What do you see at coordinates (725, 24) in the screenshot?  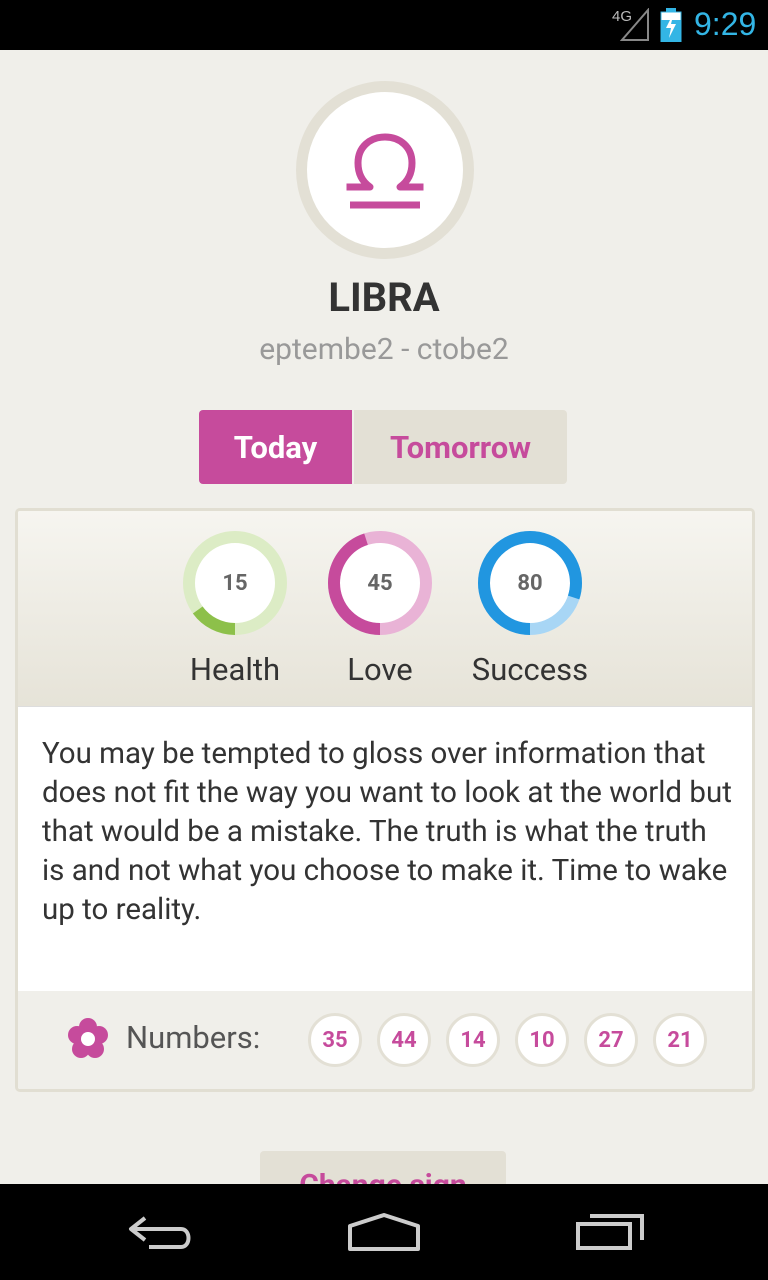 I see `clock: 9:29` at bounding box center [725, 24].